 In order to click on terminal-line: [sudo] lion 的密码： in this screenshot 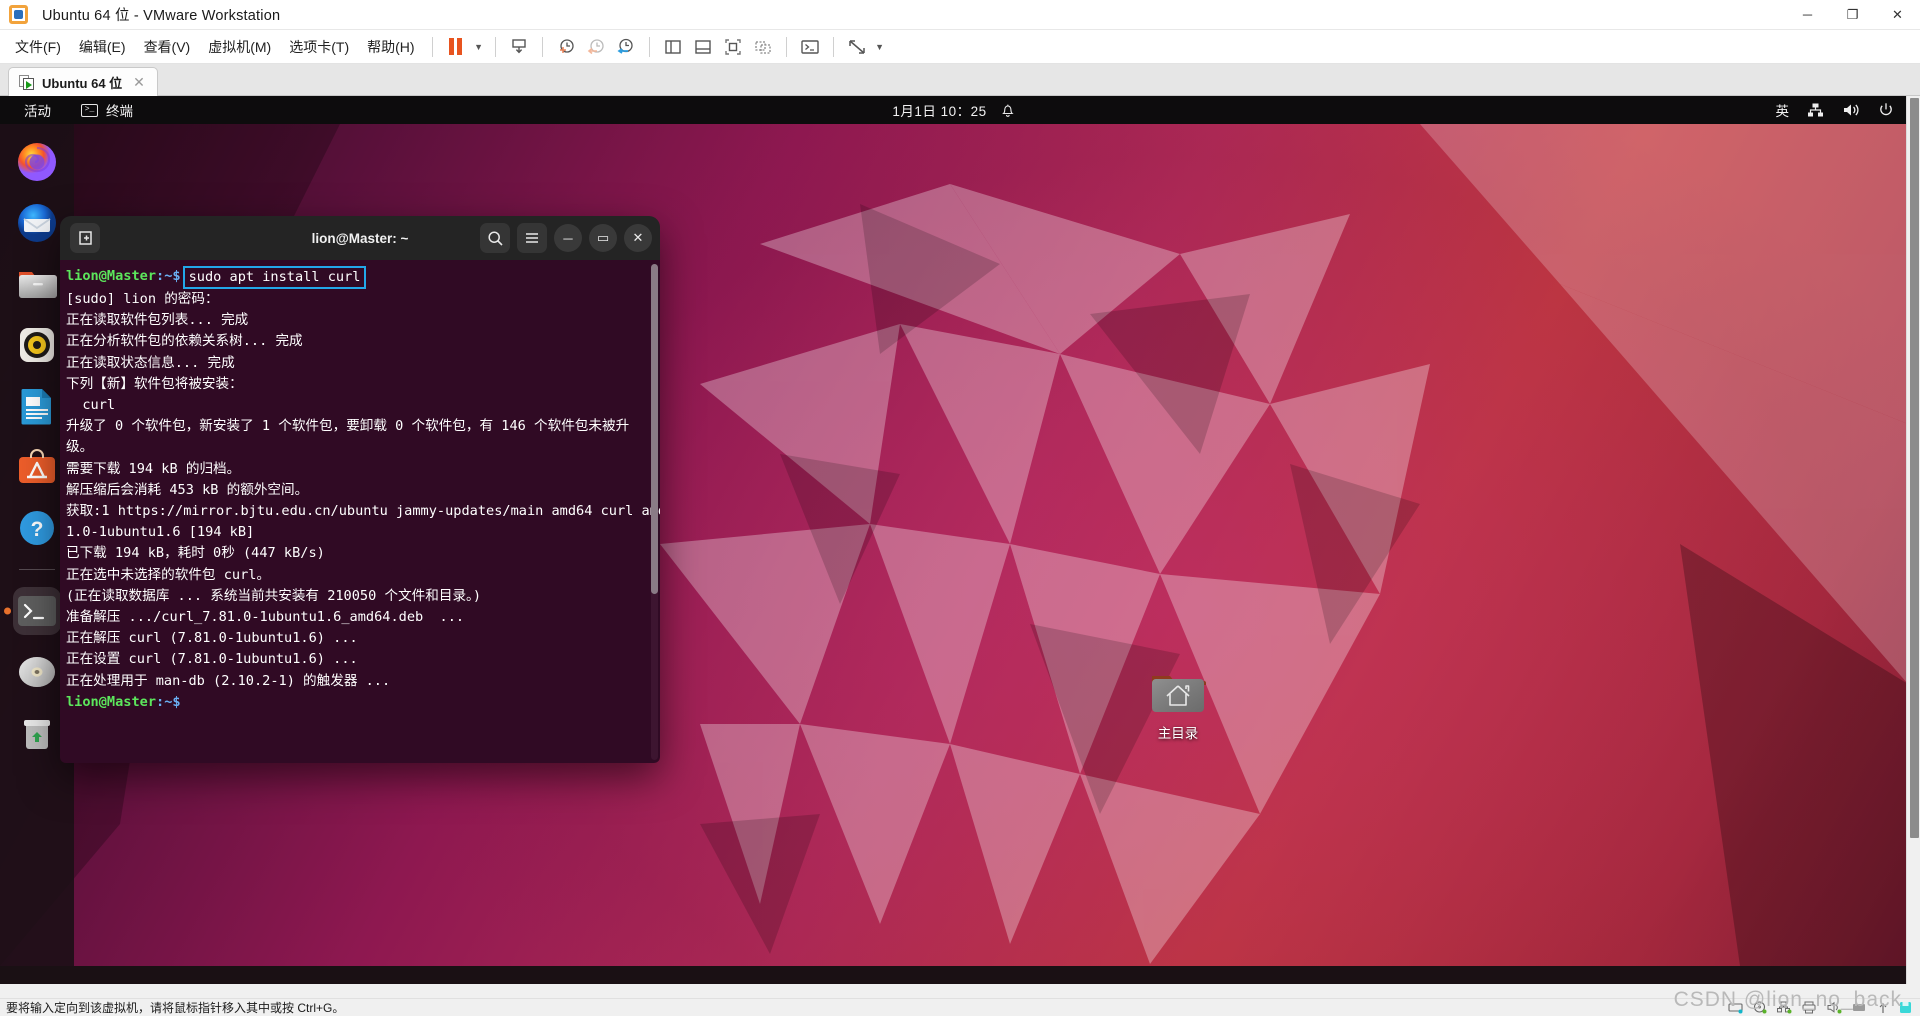, I will do `click(142, 299)`.